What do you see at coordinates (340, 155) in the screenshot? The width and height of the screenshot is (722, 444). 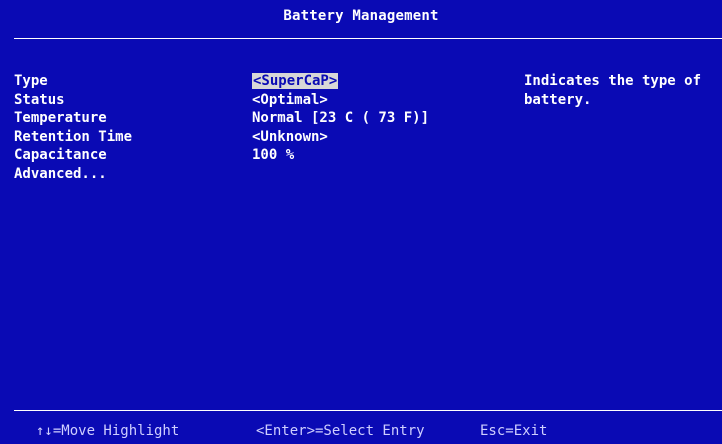 I see `setting-row-capacitance: 100 %` at bounding box center [340, 155].